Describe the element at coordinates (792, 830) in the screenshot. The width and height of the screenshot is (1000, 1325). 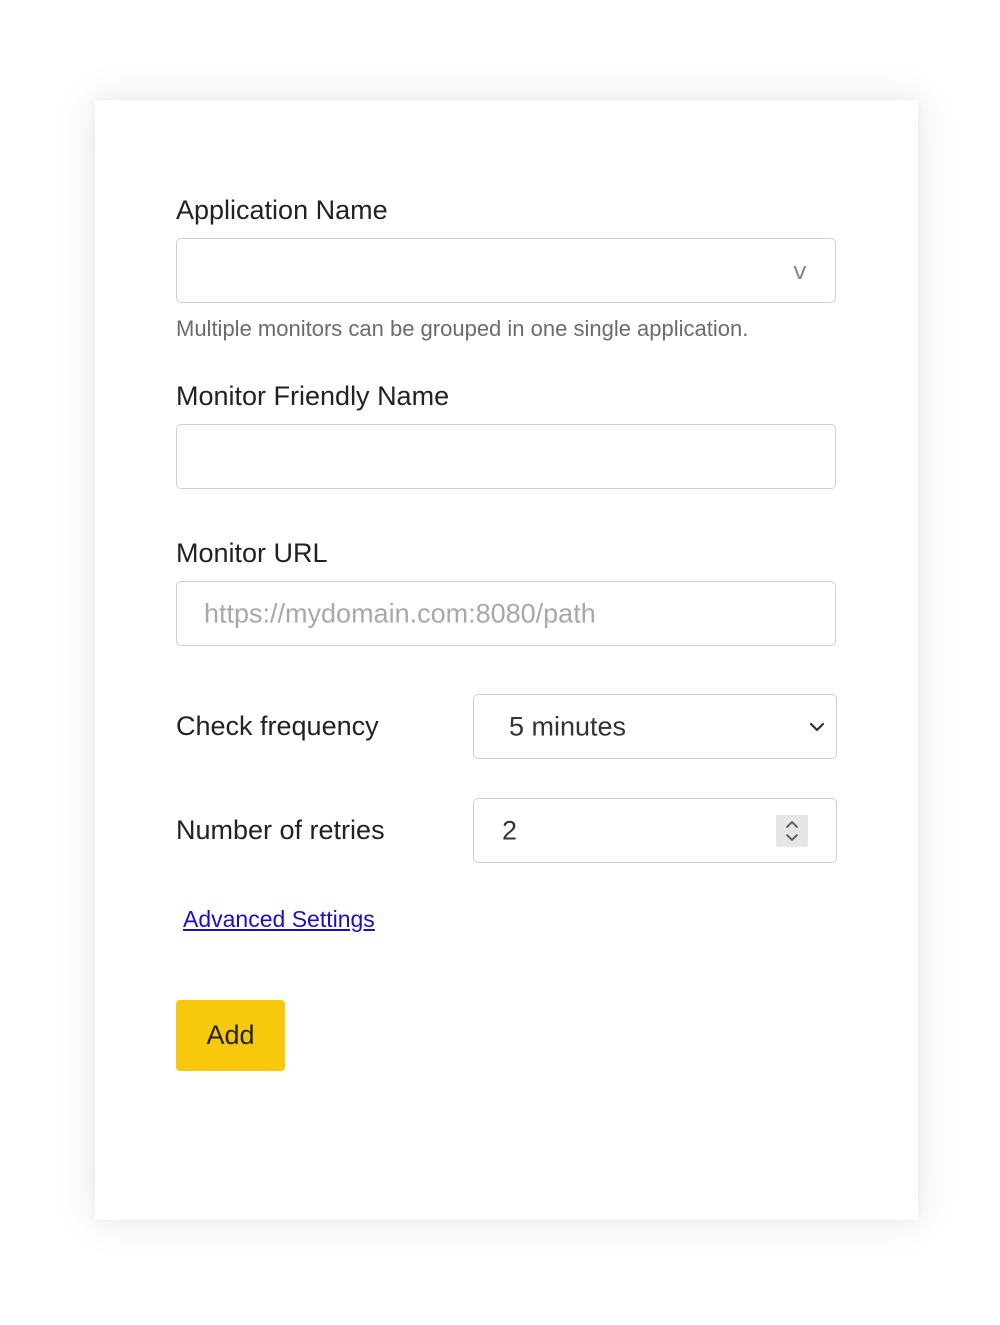
I see `spinner-arrows-icon` at that location.